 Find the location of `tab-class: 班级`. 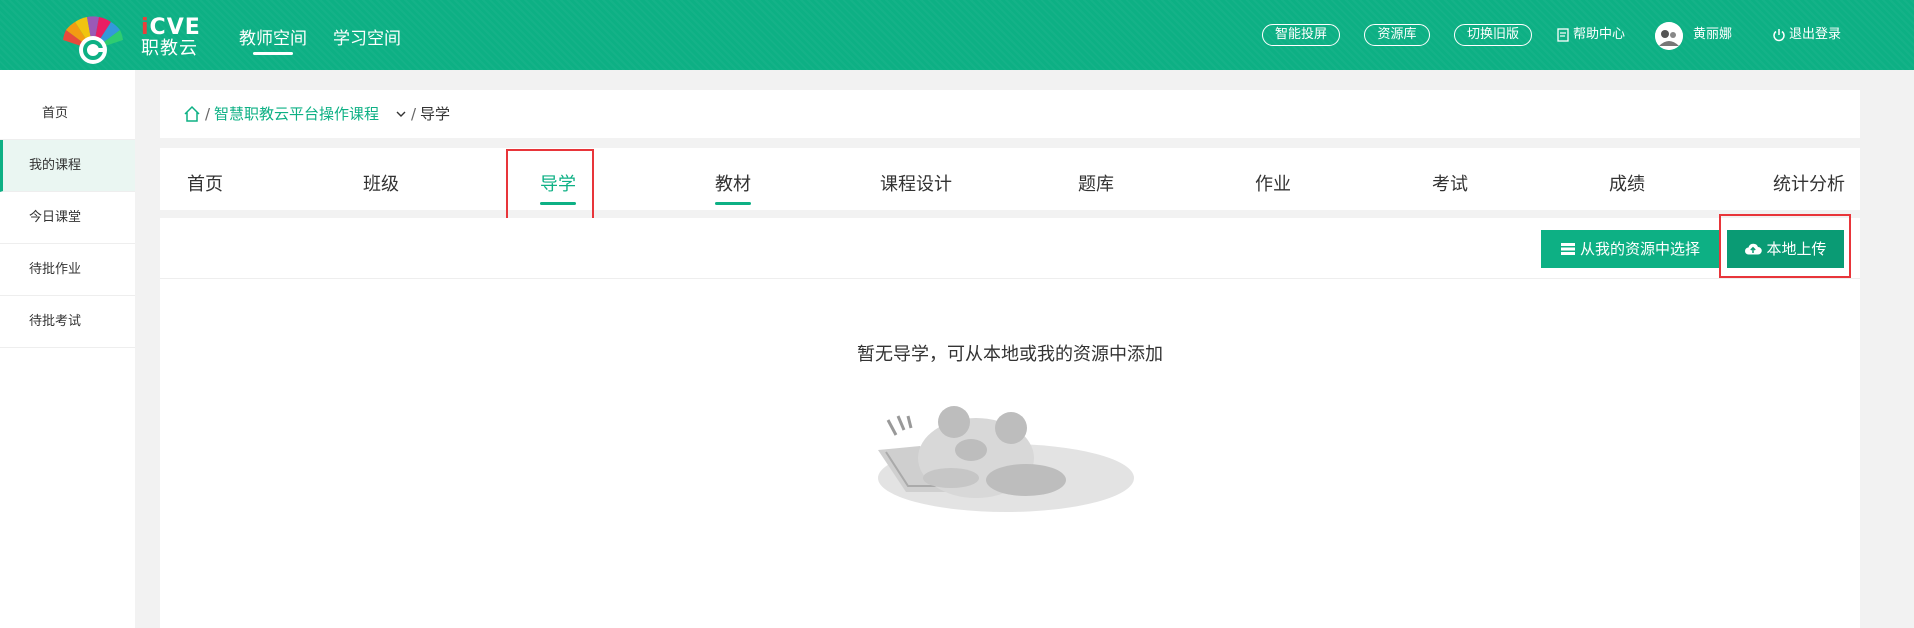

tab-class: 班级 is located at coordinates (381, 183).